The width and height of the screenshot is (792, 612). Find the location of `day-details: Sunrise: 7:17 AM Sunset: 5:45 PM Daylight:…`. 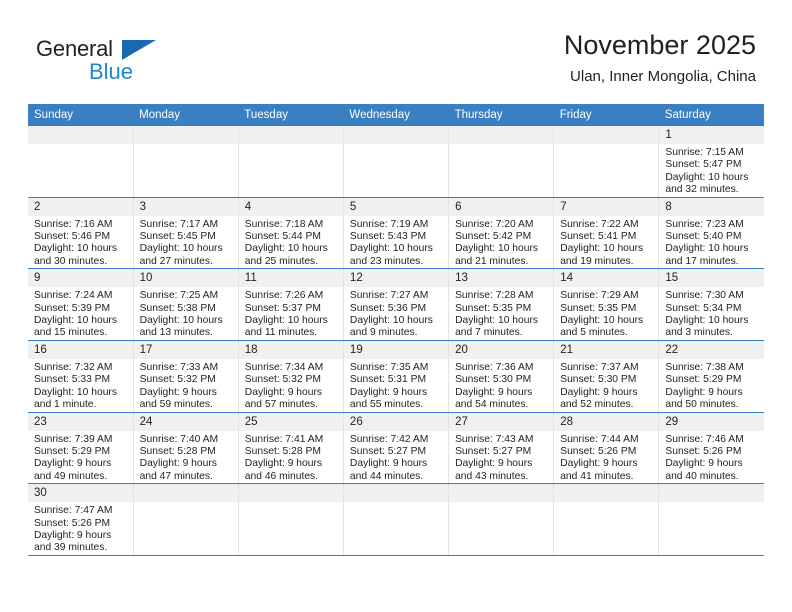

day-details: Sunrise: 7:17 AM Sunset: 5:45 PM Daylight:… is located at coordinates (186, 242).